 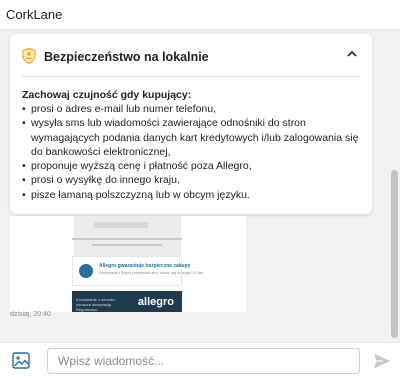 I want to click on send-icon, so click(x=382, y=361).